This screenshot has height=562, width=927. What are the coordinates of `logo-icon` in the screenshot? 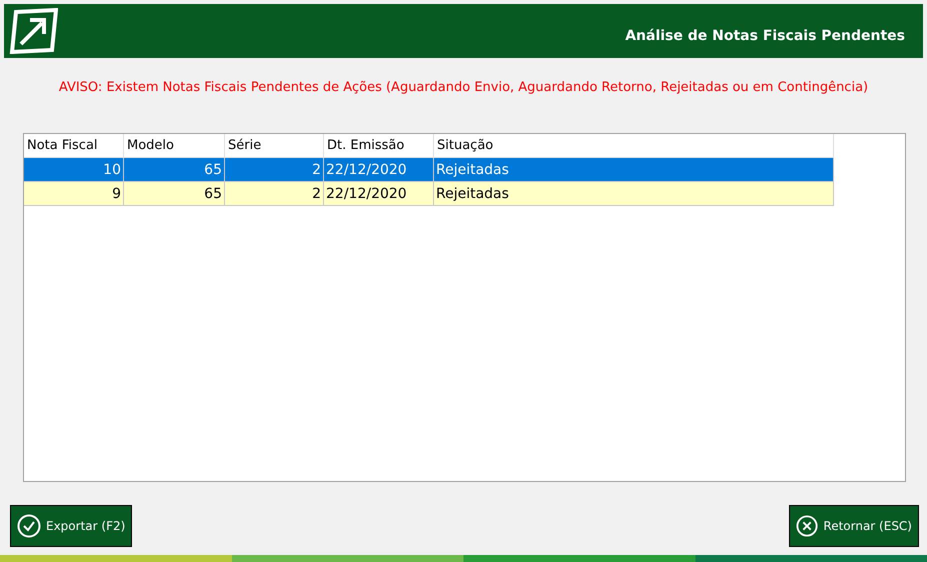 It's located at (33, 31).